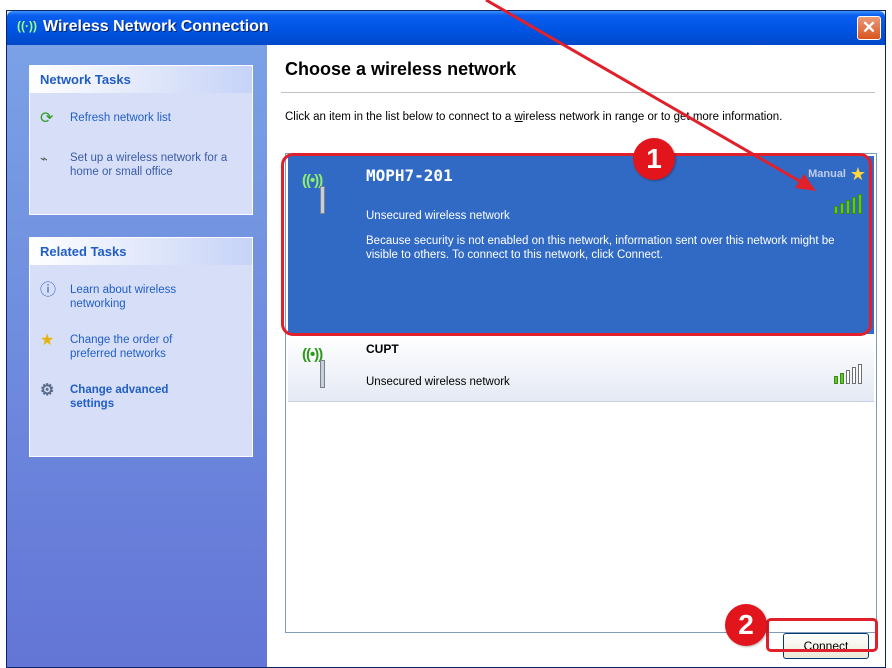 Image resolution: width=892 pixels, height=668 pixels. I want to click on signal-strength-icon, so click(848, 374).